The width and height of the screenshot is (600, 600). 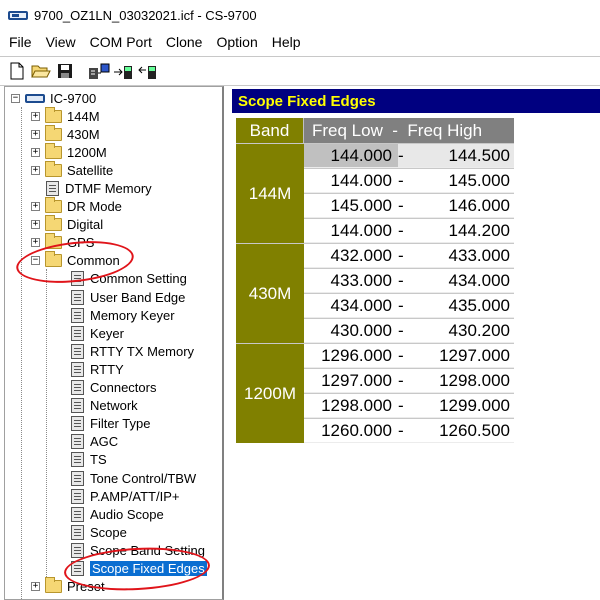 What do you see at coordinates (20, 42) in the screenshot?
I see `menu-file: File` at bounding box center [20, 42].